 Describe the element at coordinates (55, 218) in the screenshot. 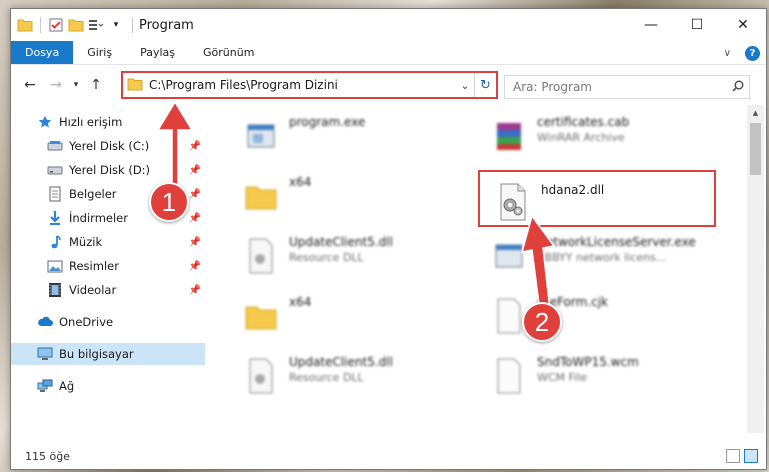

I see `download-icon` at that location.